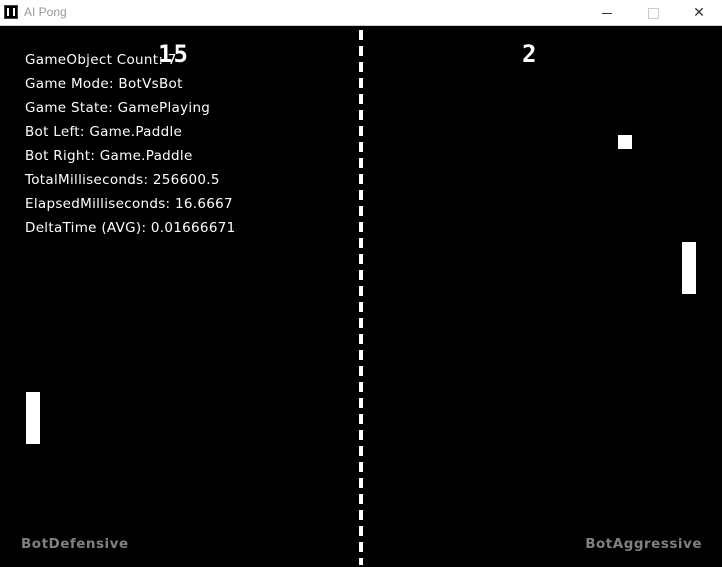 The image size is (722, 567). I want to click on debug-line: Bot Right: Game.Paddle, so click(109, 156).